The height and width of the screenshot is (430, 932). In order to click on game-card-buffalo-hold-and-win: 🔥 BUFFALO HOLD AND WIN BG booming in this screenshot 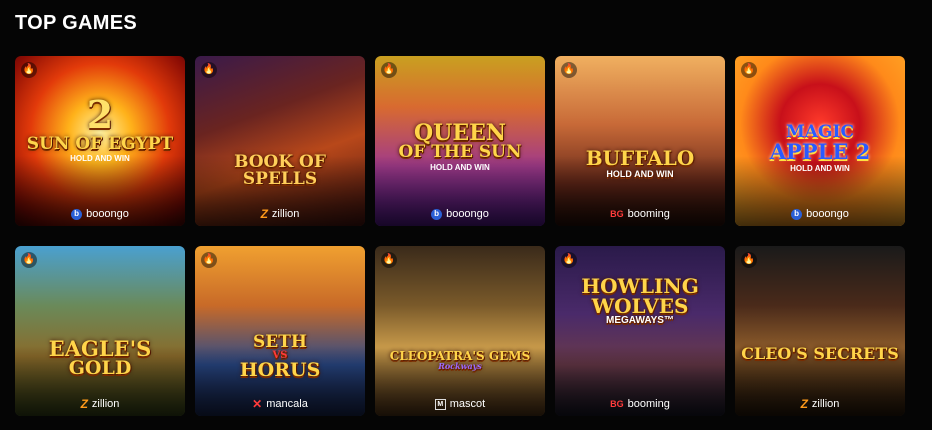, I will do `click(640, 141)`.